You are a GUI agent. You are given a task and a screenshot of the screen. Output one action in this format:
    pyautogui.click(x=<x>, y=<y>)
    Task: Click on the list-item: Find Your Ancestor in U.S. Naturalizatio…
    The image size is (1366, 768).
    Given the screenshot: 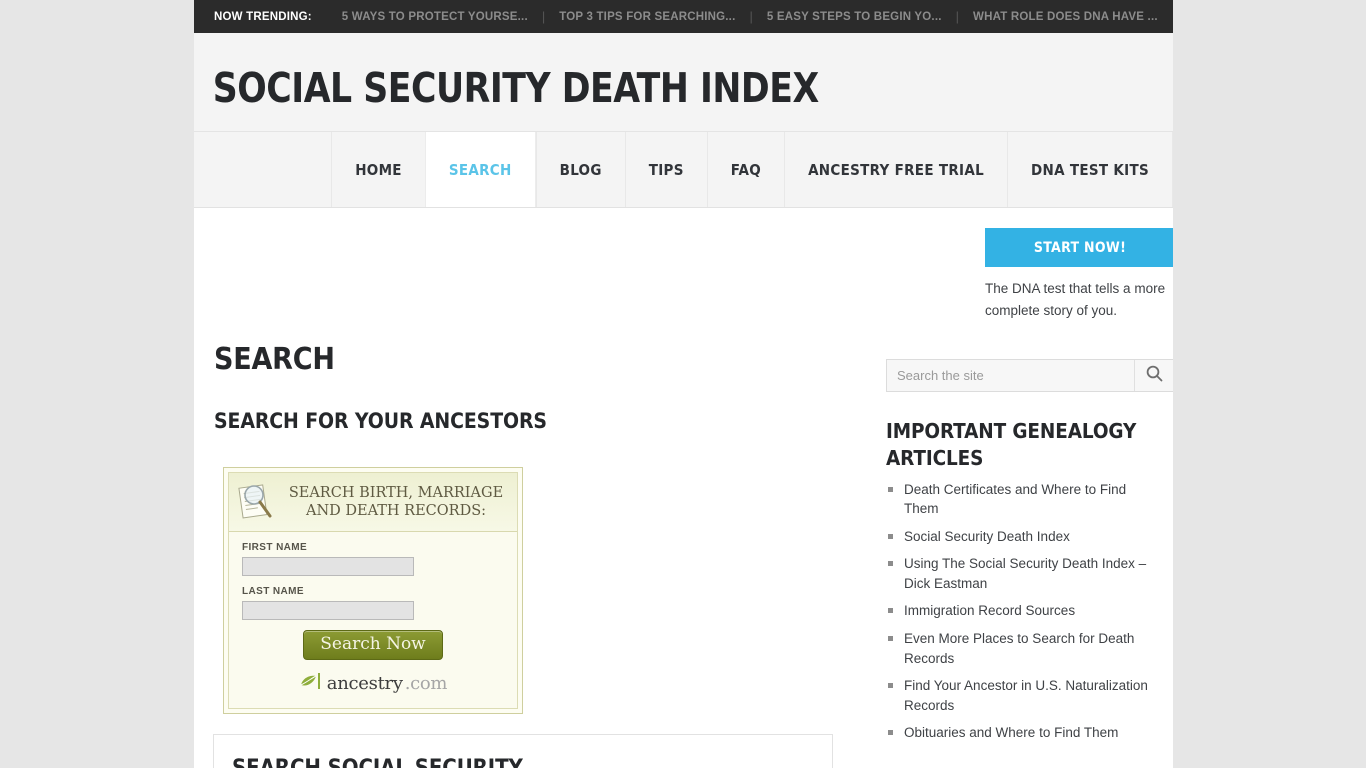 What is the action you would take?
    pyautogui.click(x=1019, y=695)
    